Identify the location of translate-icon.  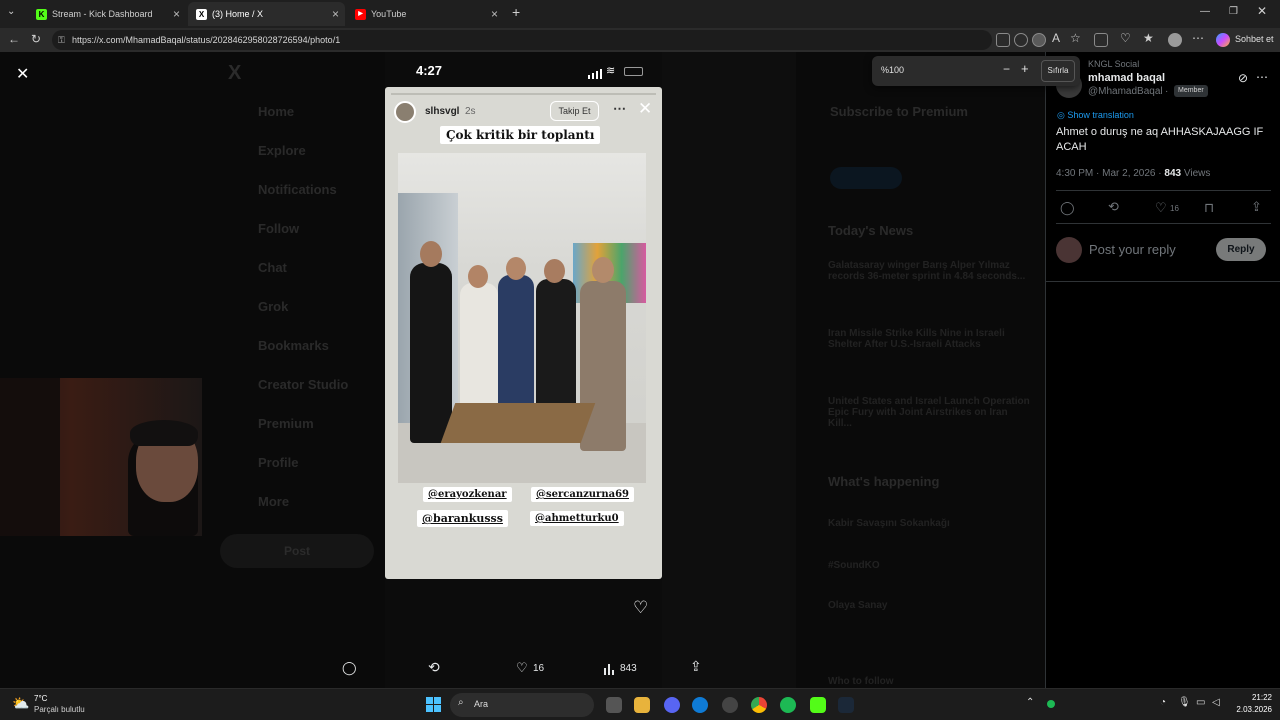
(1021, 40).